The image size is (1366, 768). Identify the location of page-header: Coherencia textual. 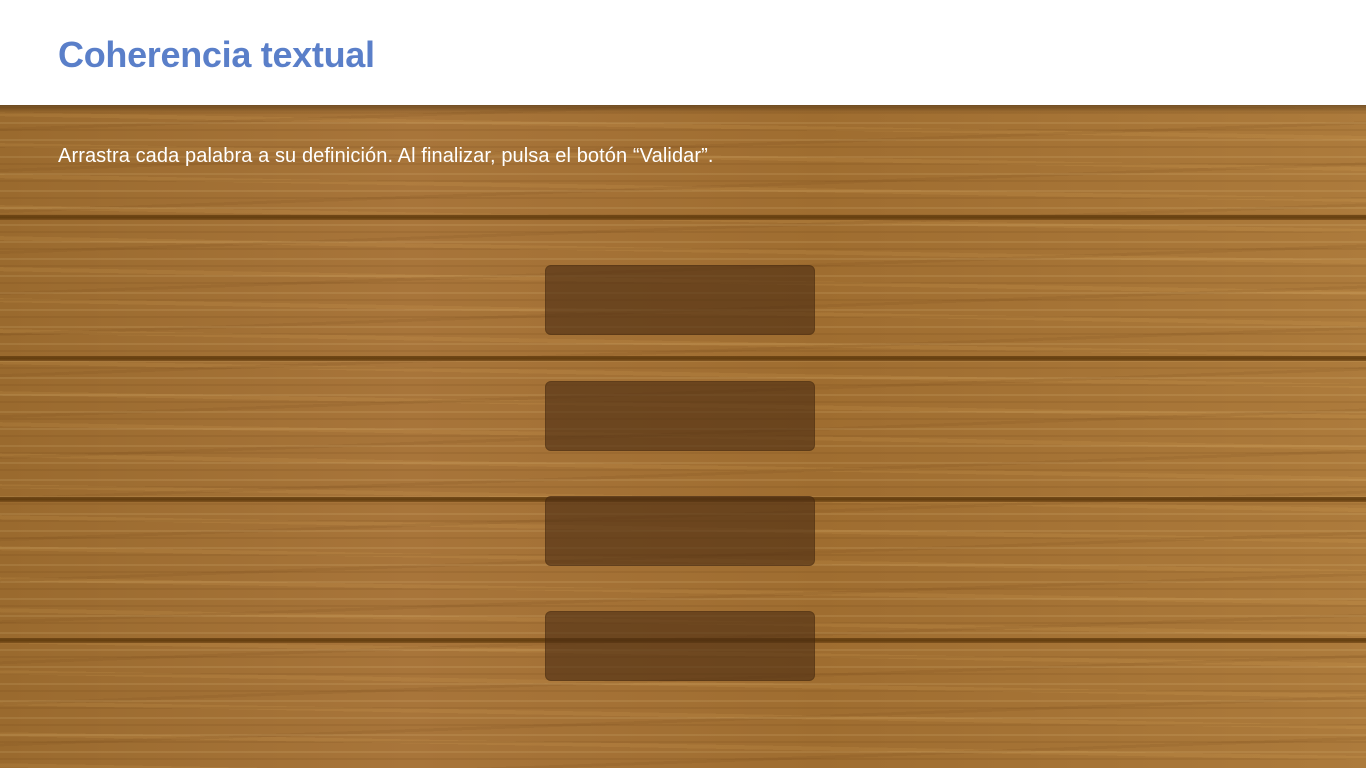
(683, 52).